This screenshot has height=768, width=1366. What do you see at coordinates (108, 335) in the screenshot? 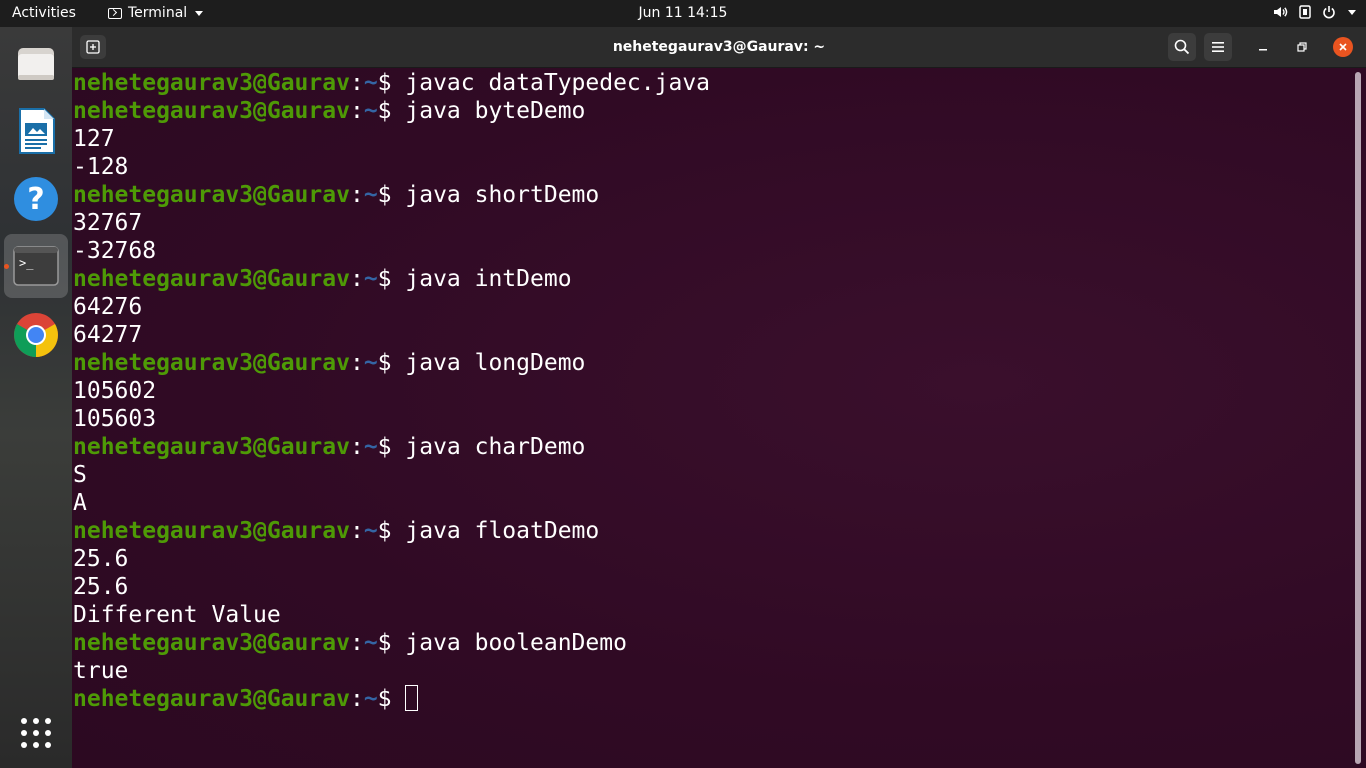
I see `output-text: 64277` at bounding box center [108, 335].